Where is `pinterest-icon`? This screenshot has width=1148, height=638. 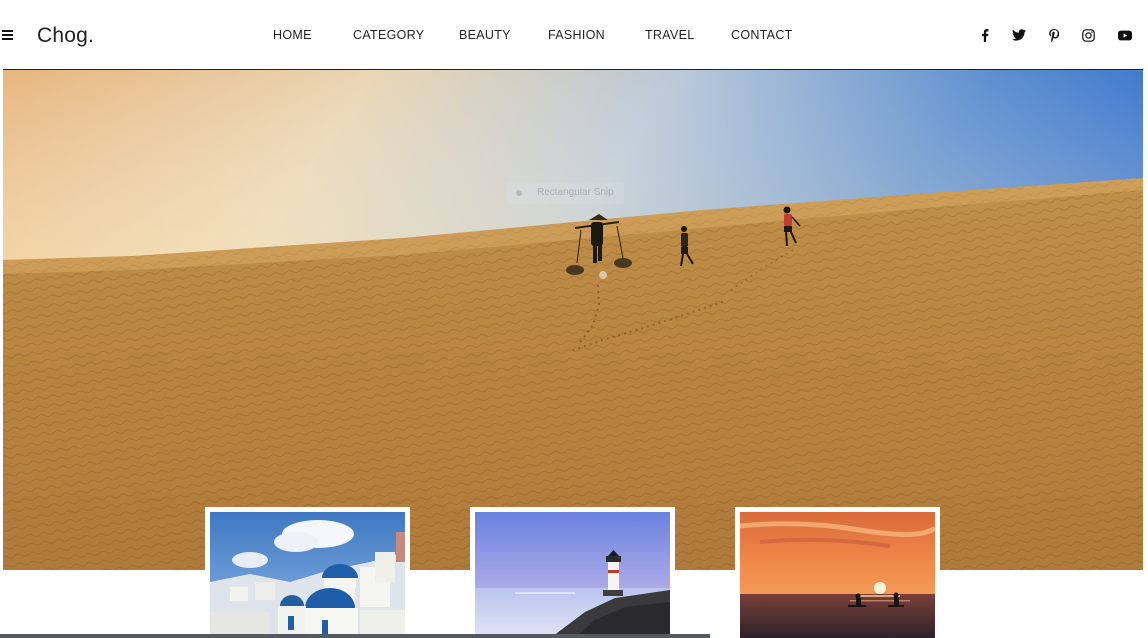
pinterest-icon is located at coordinates (1054, 35).